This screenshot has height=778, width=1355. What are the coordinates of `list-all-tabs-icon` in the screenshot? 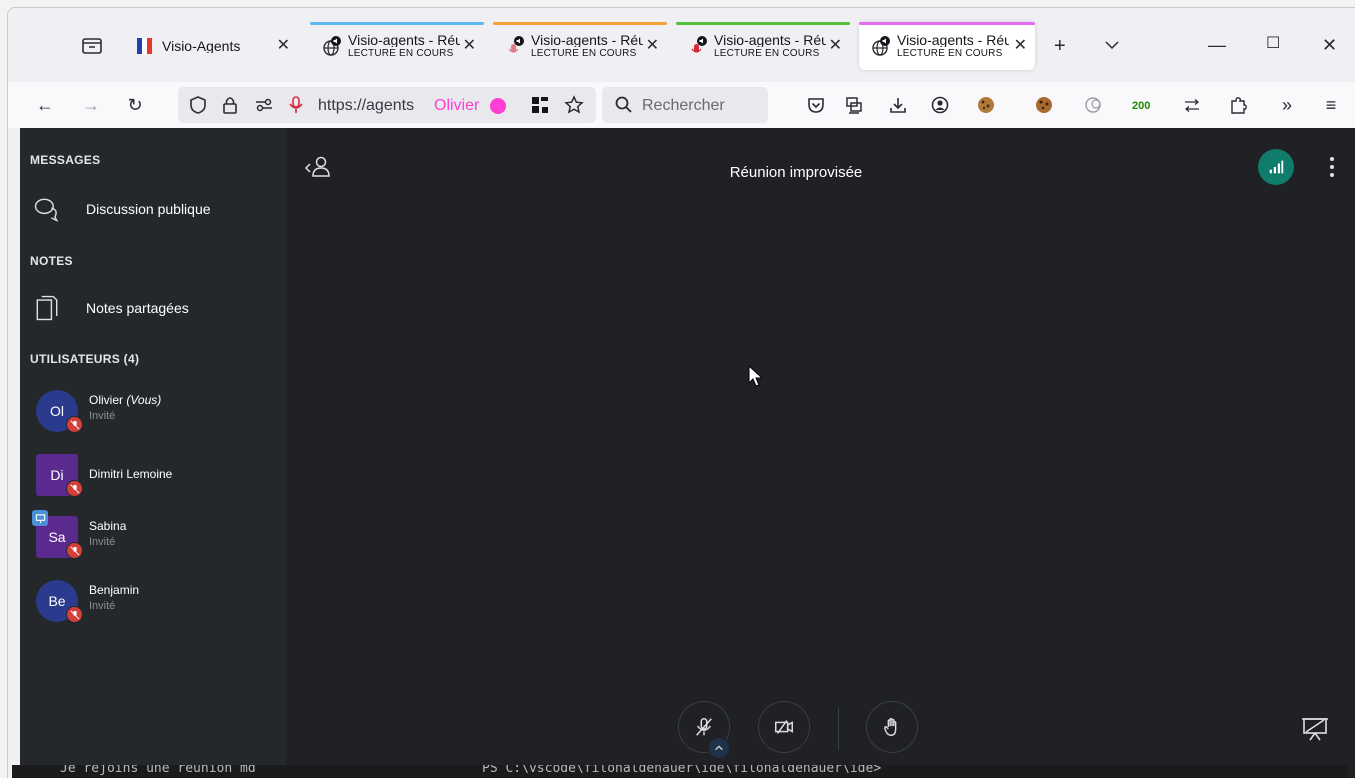 It's located at (1112, 45).